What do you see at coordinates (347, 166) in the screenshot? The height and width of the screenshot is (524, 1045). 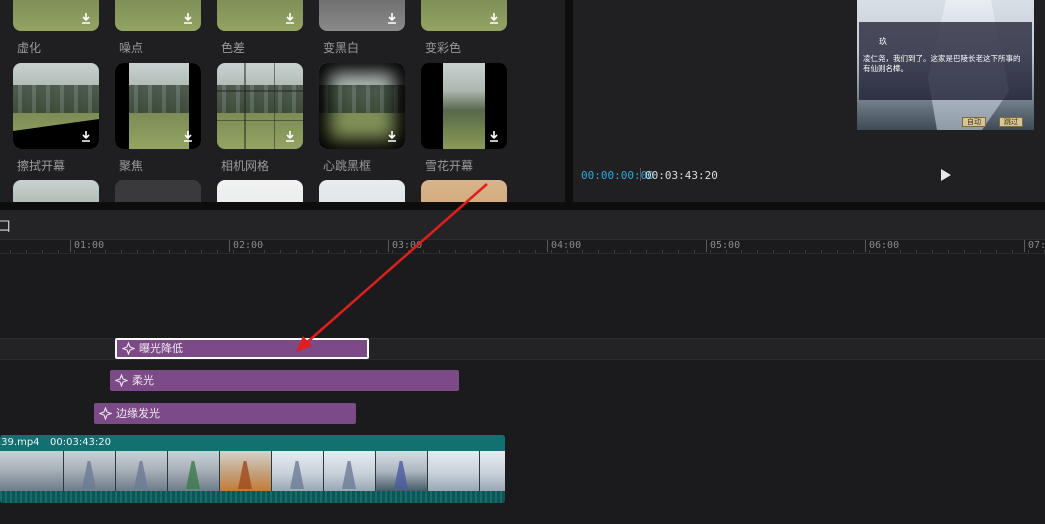 I see `effect-label: 心跳黑框` at bounding box center [347, 166].